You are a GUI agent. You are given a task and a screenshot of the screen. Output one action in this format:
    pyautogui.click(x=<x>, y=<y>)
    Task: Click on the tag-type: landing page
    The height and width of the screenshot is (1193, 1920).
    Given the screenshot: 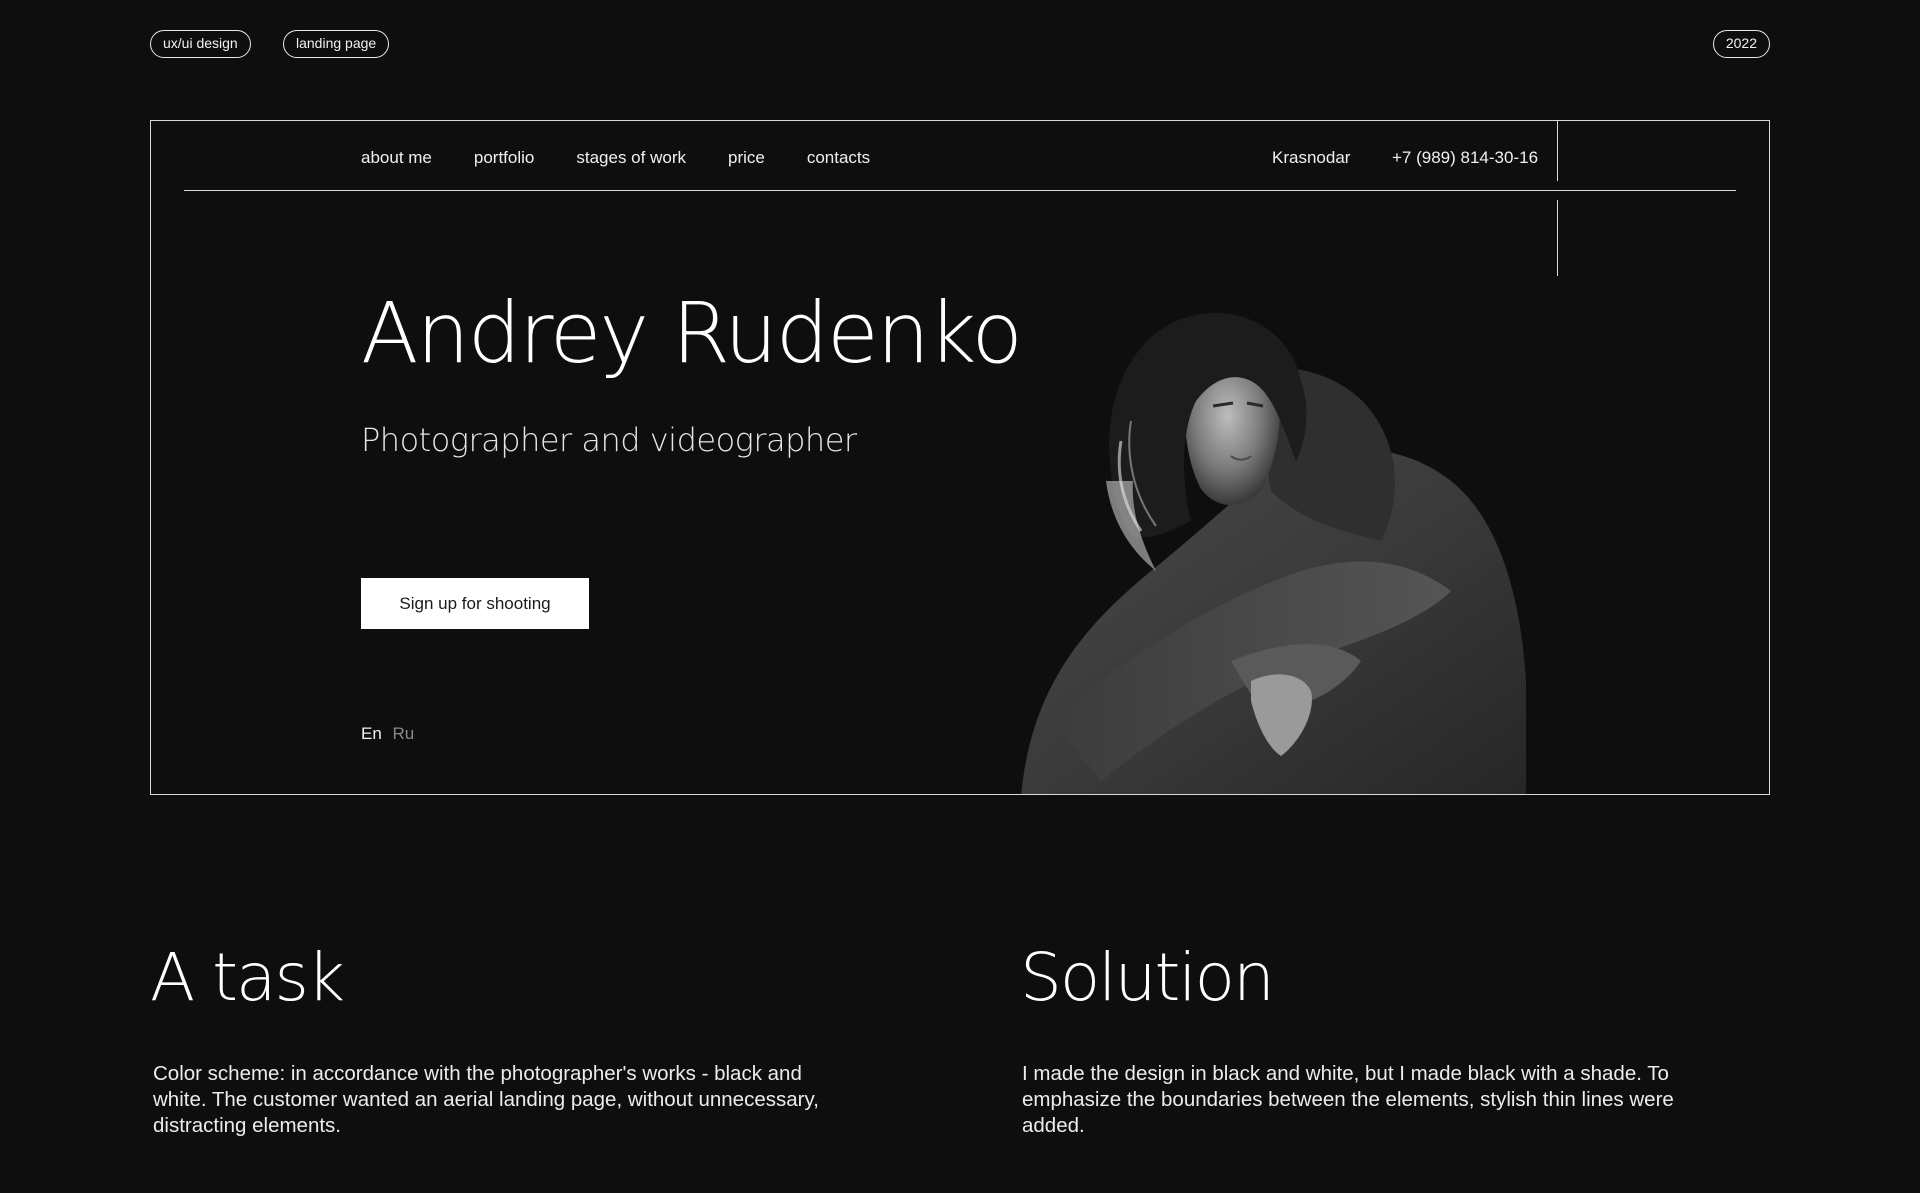 What is the action you would take?
    pyautogui.click(x=336, y=44)
    